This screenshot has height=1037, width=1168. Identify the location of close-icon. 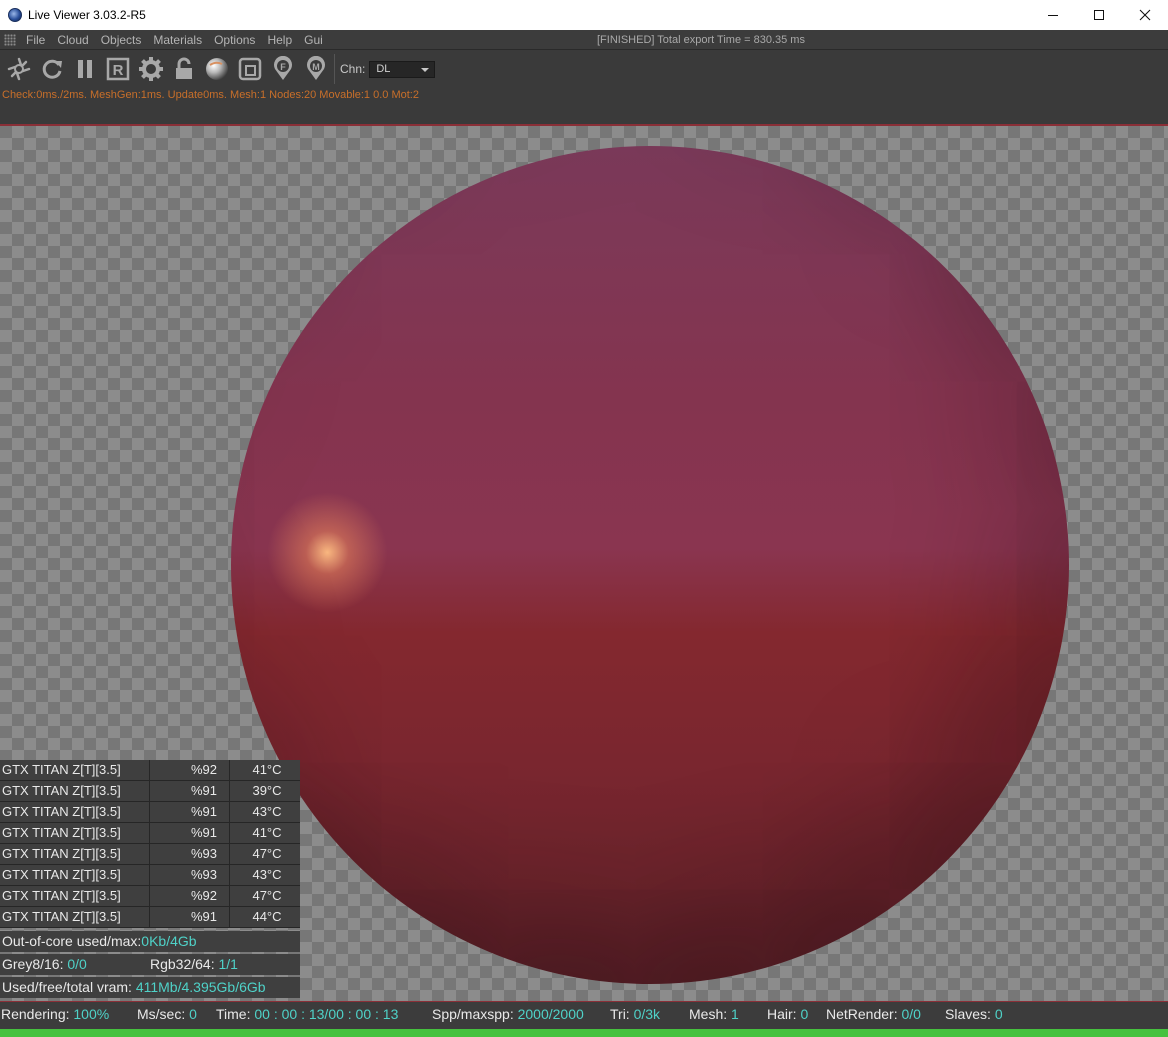
(1145, 15).